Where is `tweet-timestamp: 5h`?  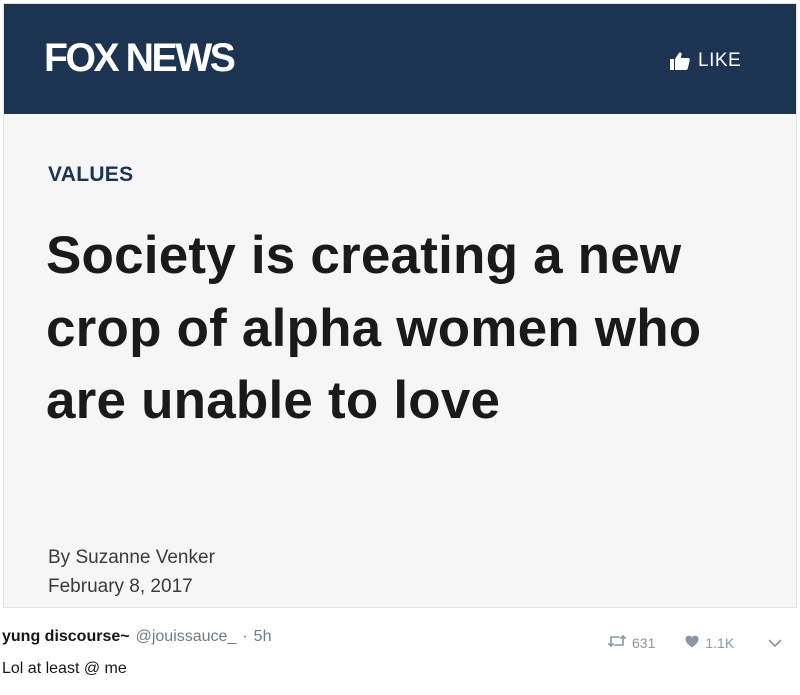 tweet-timestamp: 5h is located at coordinates (263, 637).